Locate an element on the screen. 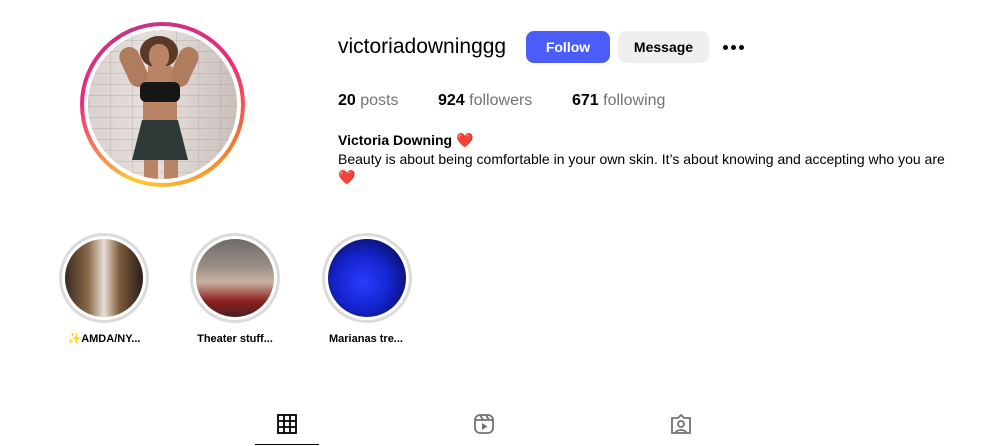 This screenshot has width=981, height=446. bio-heart-emoji: ❤️ is located at coordinates (347, 177).